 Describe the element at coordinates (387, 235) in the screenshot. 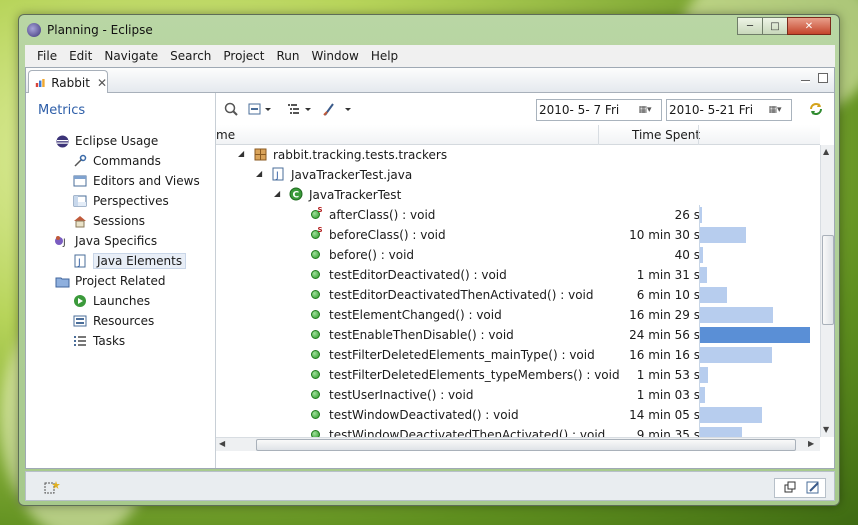

I see `method-label: beforeClass() : void` at that location.